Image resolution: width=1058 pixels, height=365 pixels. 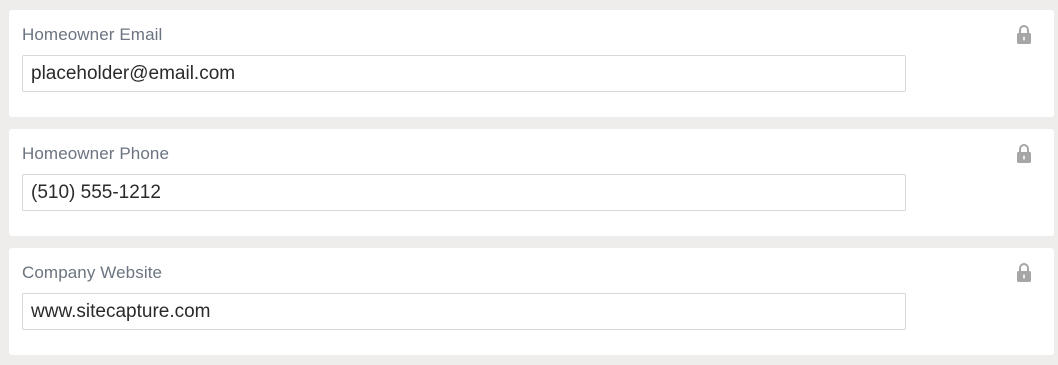 I want to click on homeowner-phone-label: Homeowner Phone, so click(x=96, y=153).